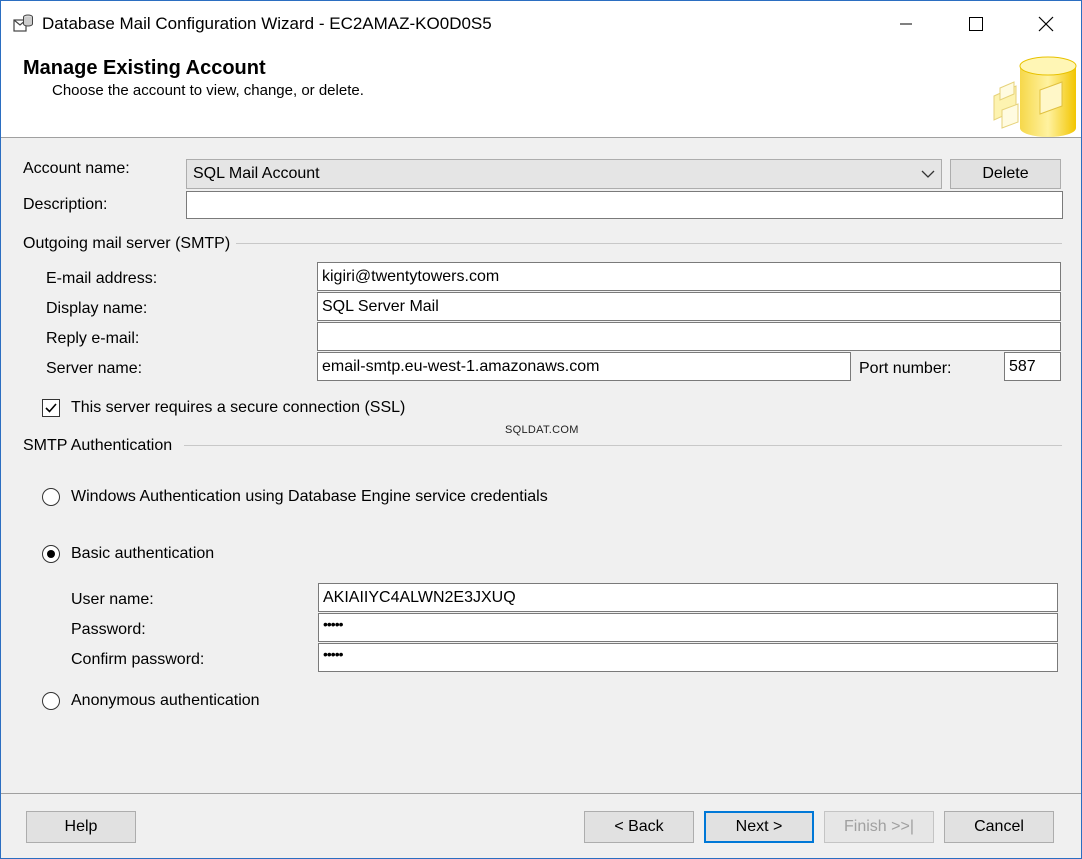 The width and height of the screenshot is (1082, 859). Describe the element at coordinates (165, 701) in the screenshot. I see `anonymous-auth-label: Anonymous authentication` at that location.